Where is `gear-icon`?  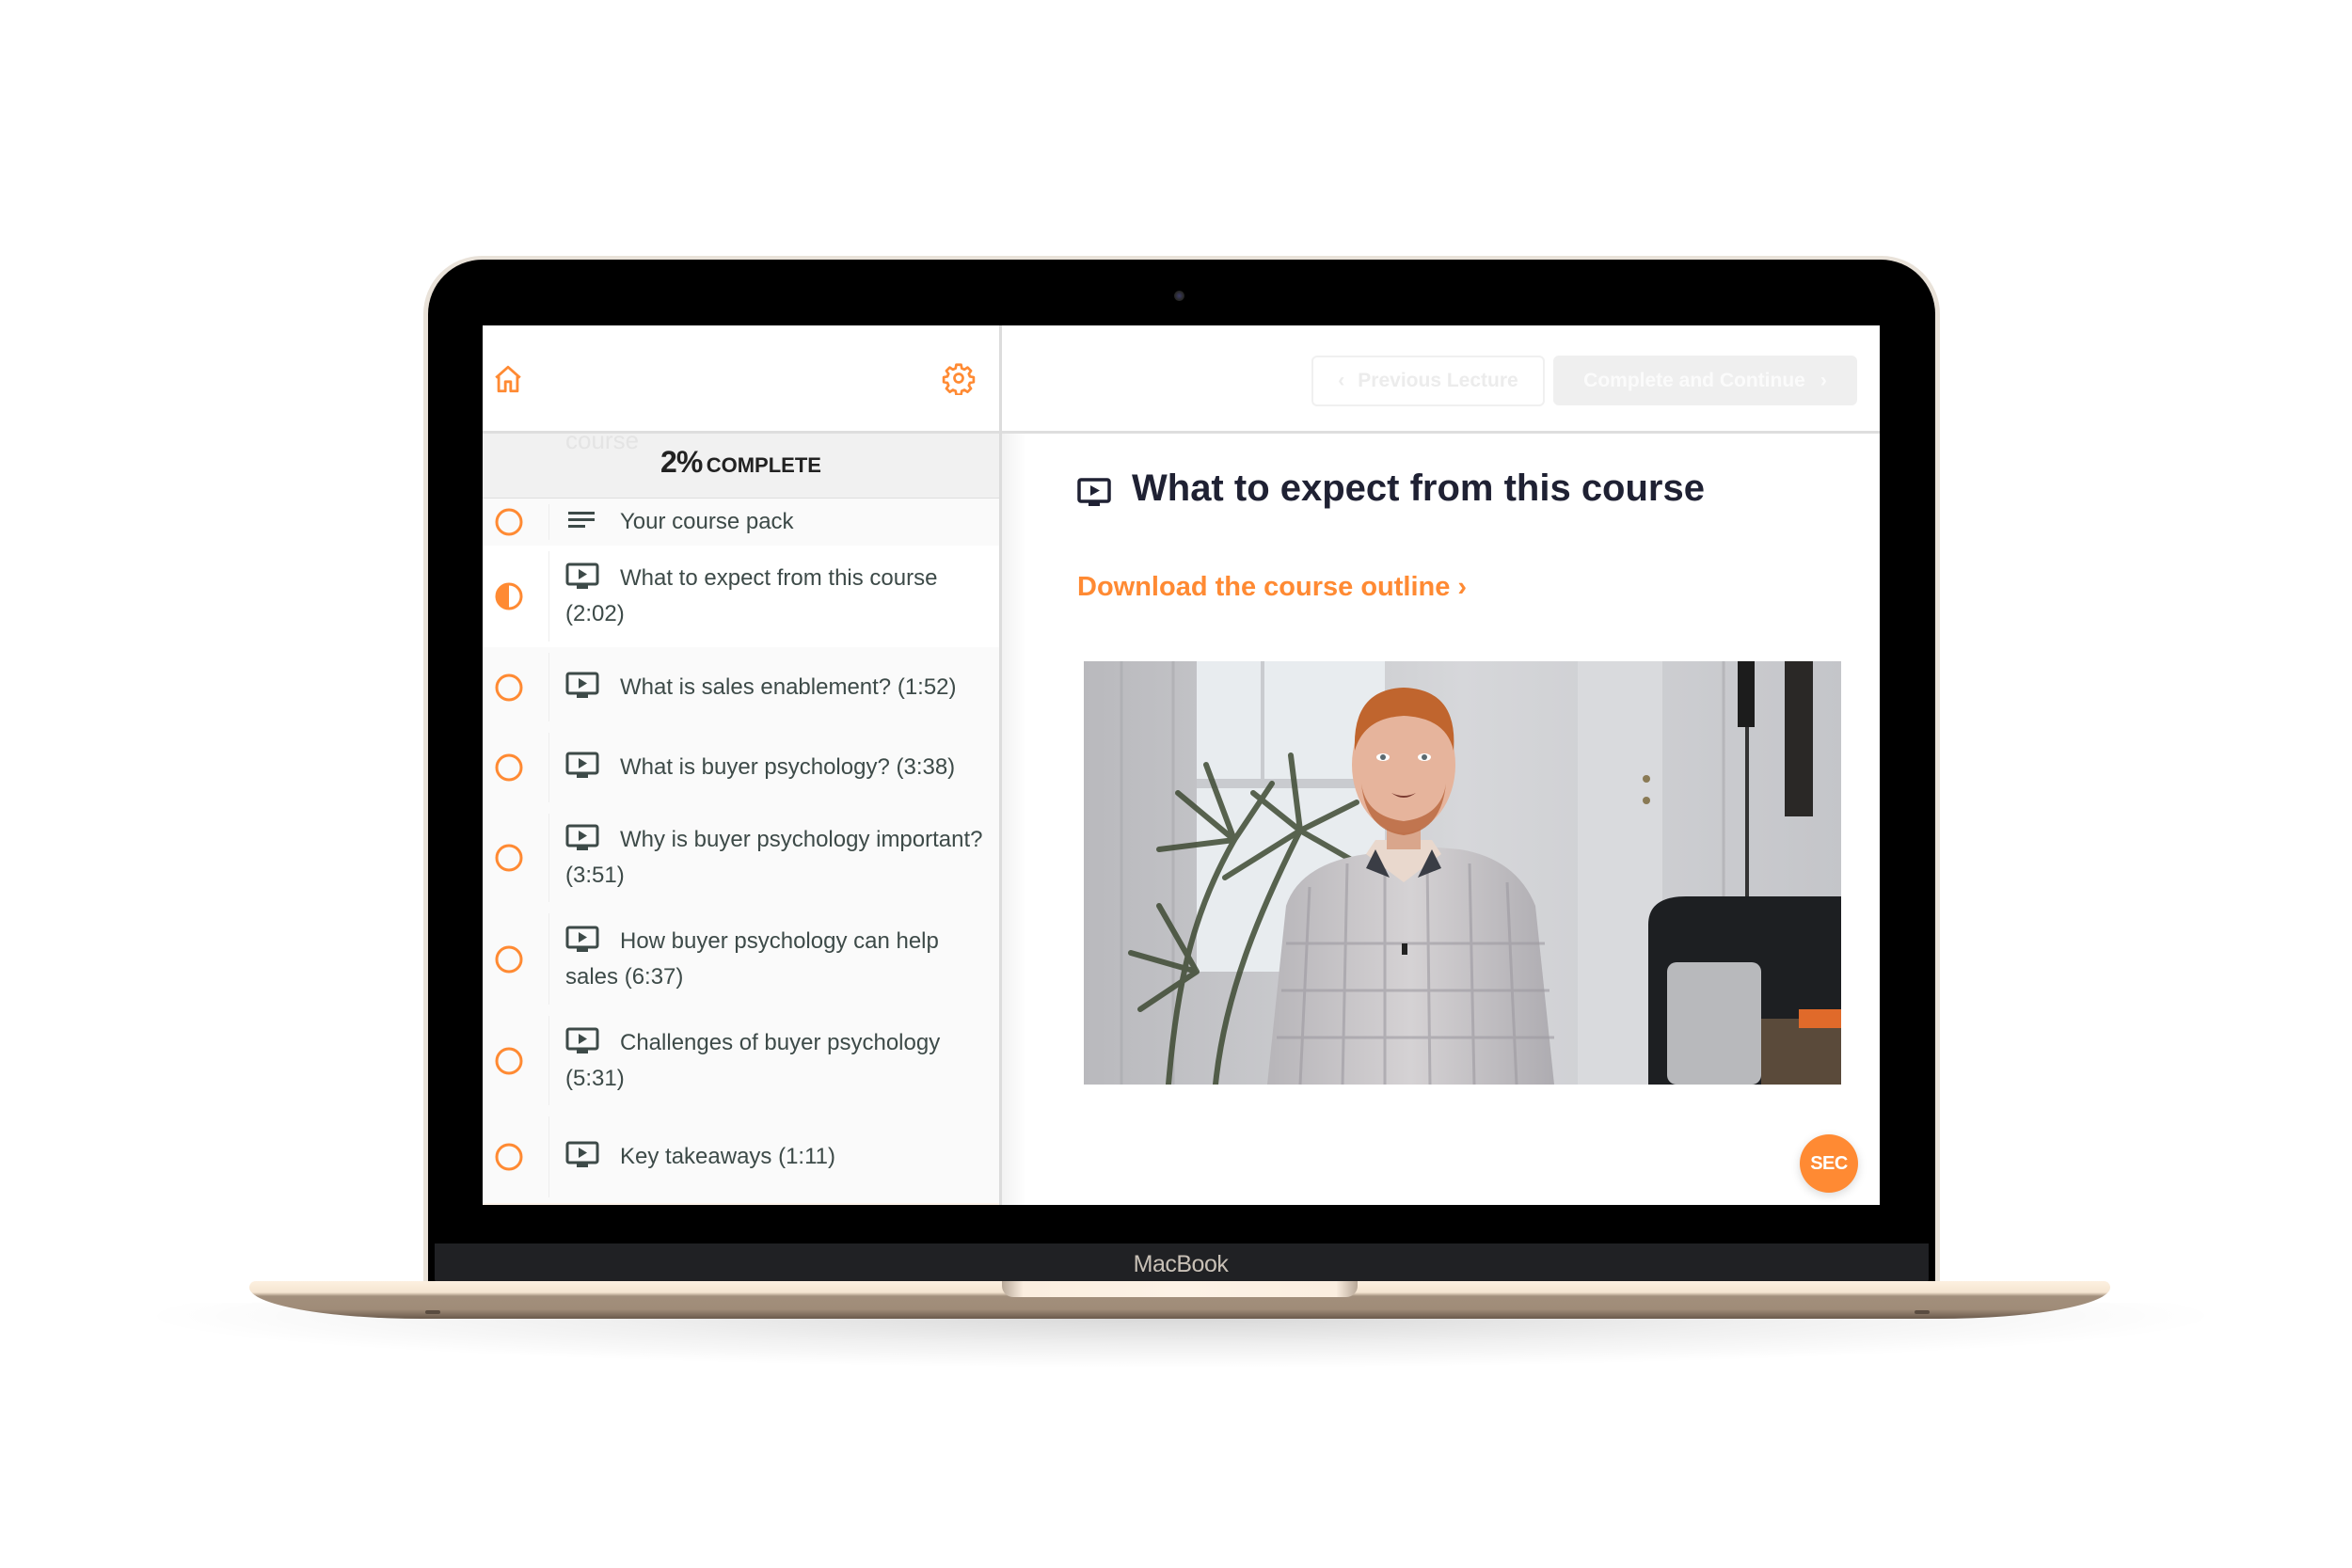
gear-icon is located at coordinates (959, 378).